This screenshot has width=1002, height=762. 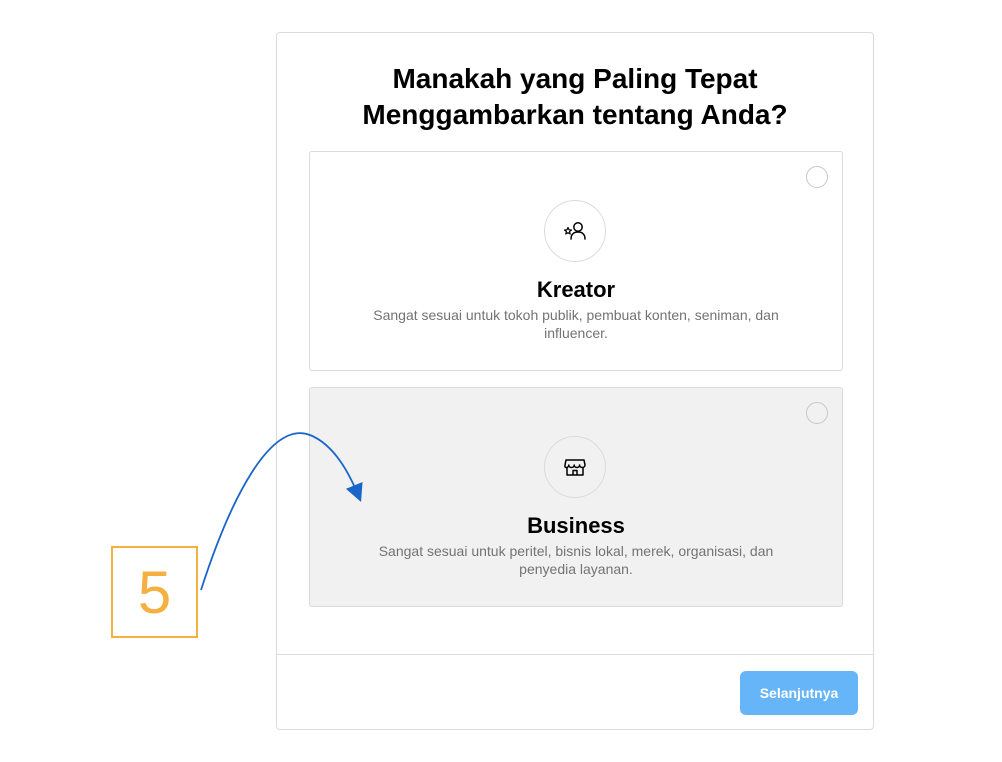 What do you see at coordinates (575, 654) in the screenshot?
I see `footer-divider` at bounding box center [575, 654].